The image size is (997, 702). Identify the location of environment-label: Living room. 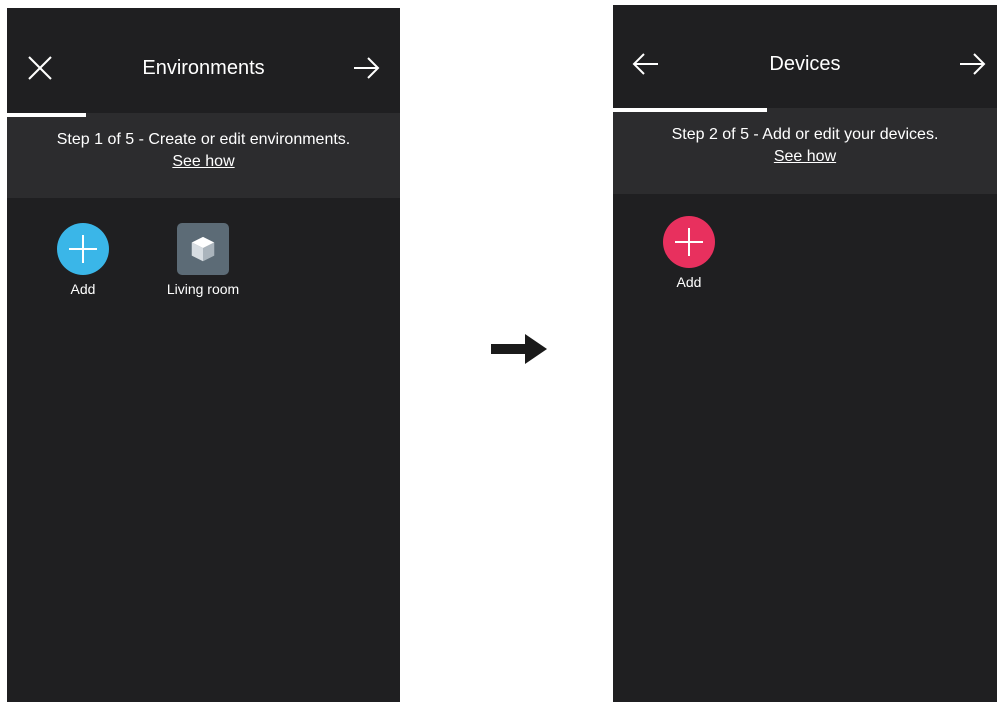
(203, 289).